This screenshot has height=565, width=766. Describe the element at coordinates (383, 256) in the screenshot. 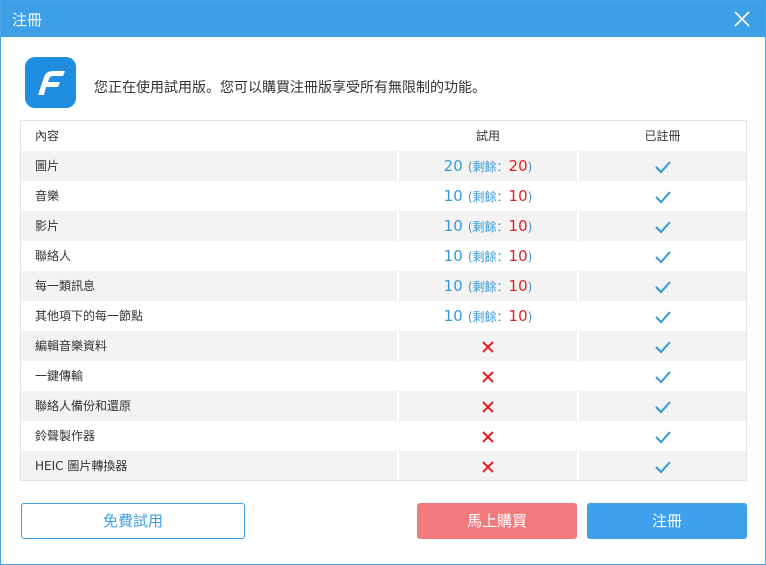

I see `table-row: 聯絡人 10 (剩餘：10)` at that location.